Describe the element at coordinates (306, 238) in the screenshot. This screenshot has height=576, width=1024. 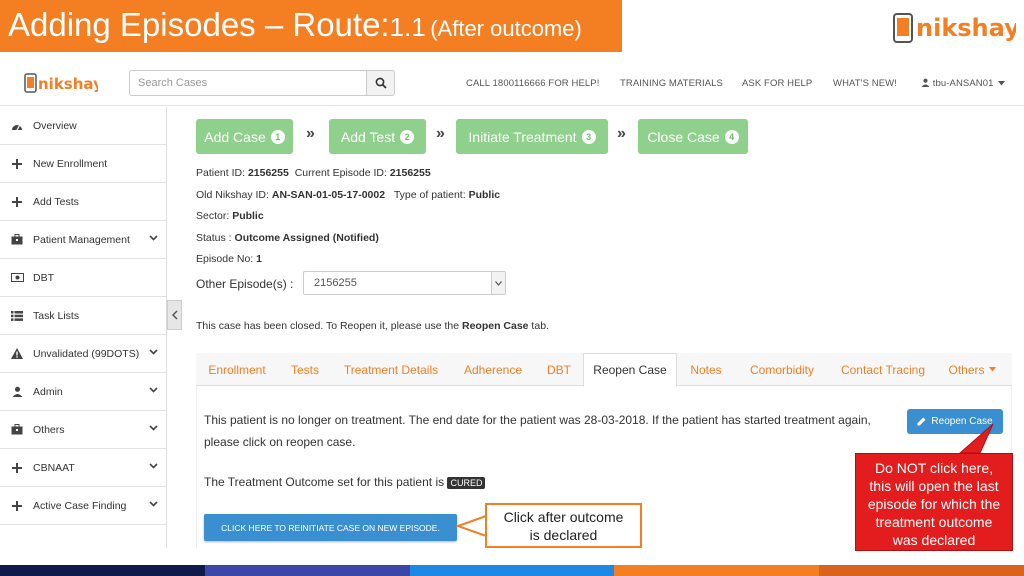
I see `status-value: Outcome Assigned (Notified)` at that location.